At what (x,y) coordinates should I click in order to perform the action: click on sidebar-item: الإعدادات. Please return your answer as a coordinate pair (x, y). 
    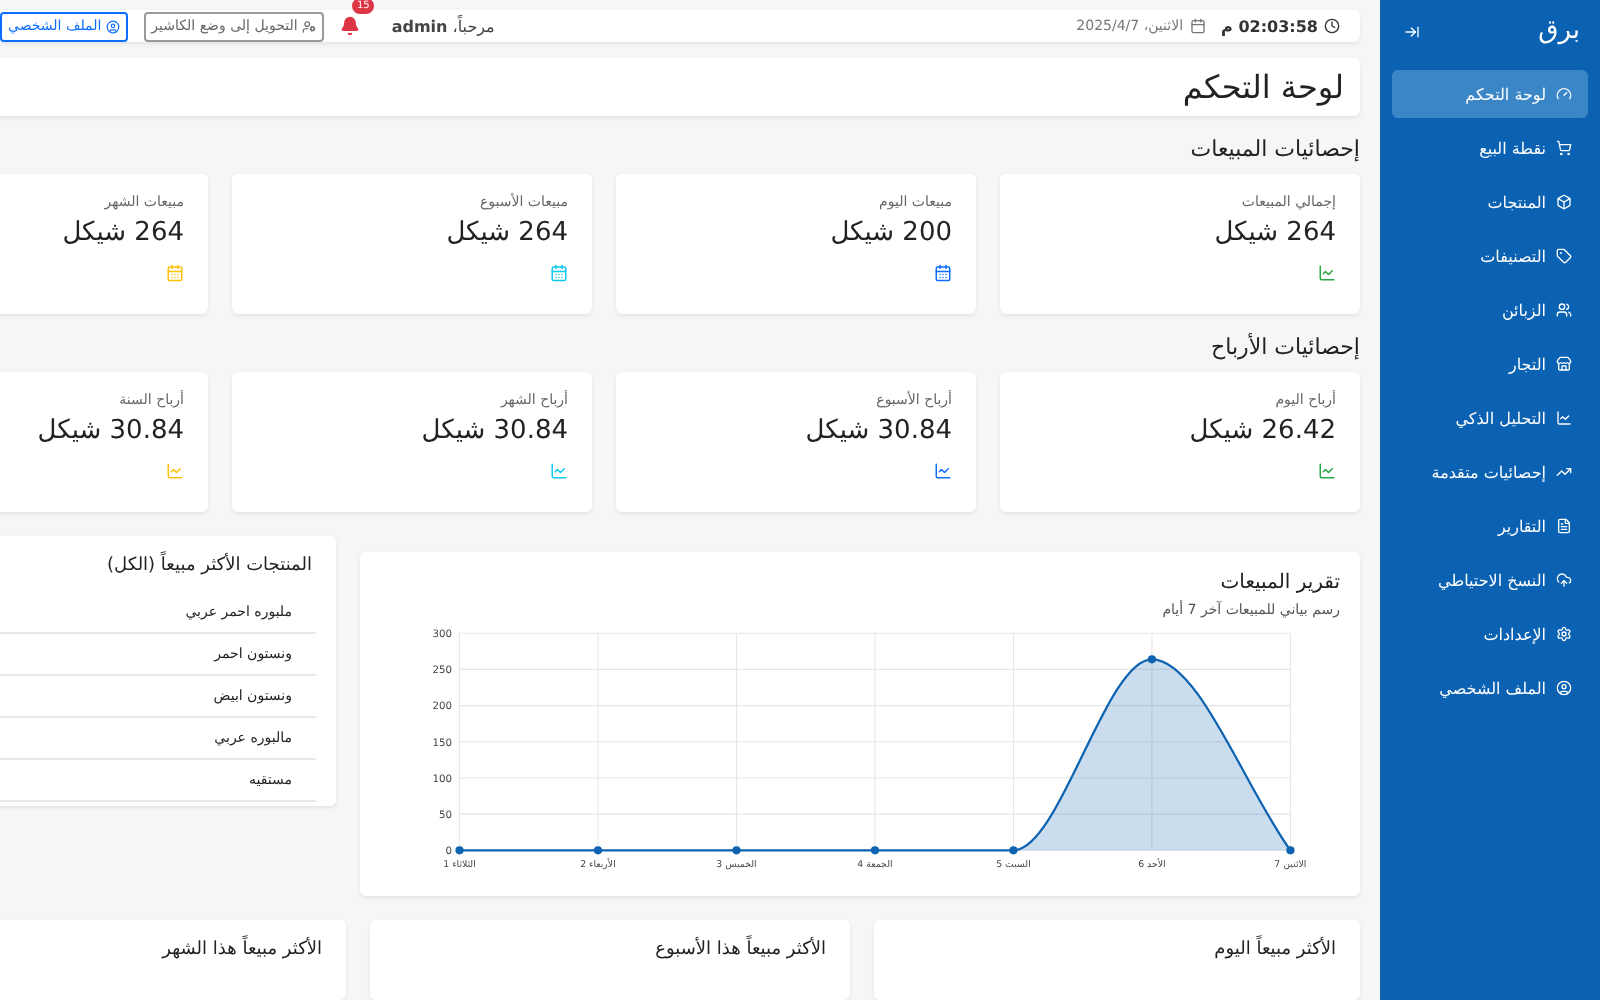
    Looking at the image, I should click on (1490, 634).